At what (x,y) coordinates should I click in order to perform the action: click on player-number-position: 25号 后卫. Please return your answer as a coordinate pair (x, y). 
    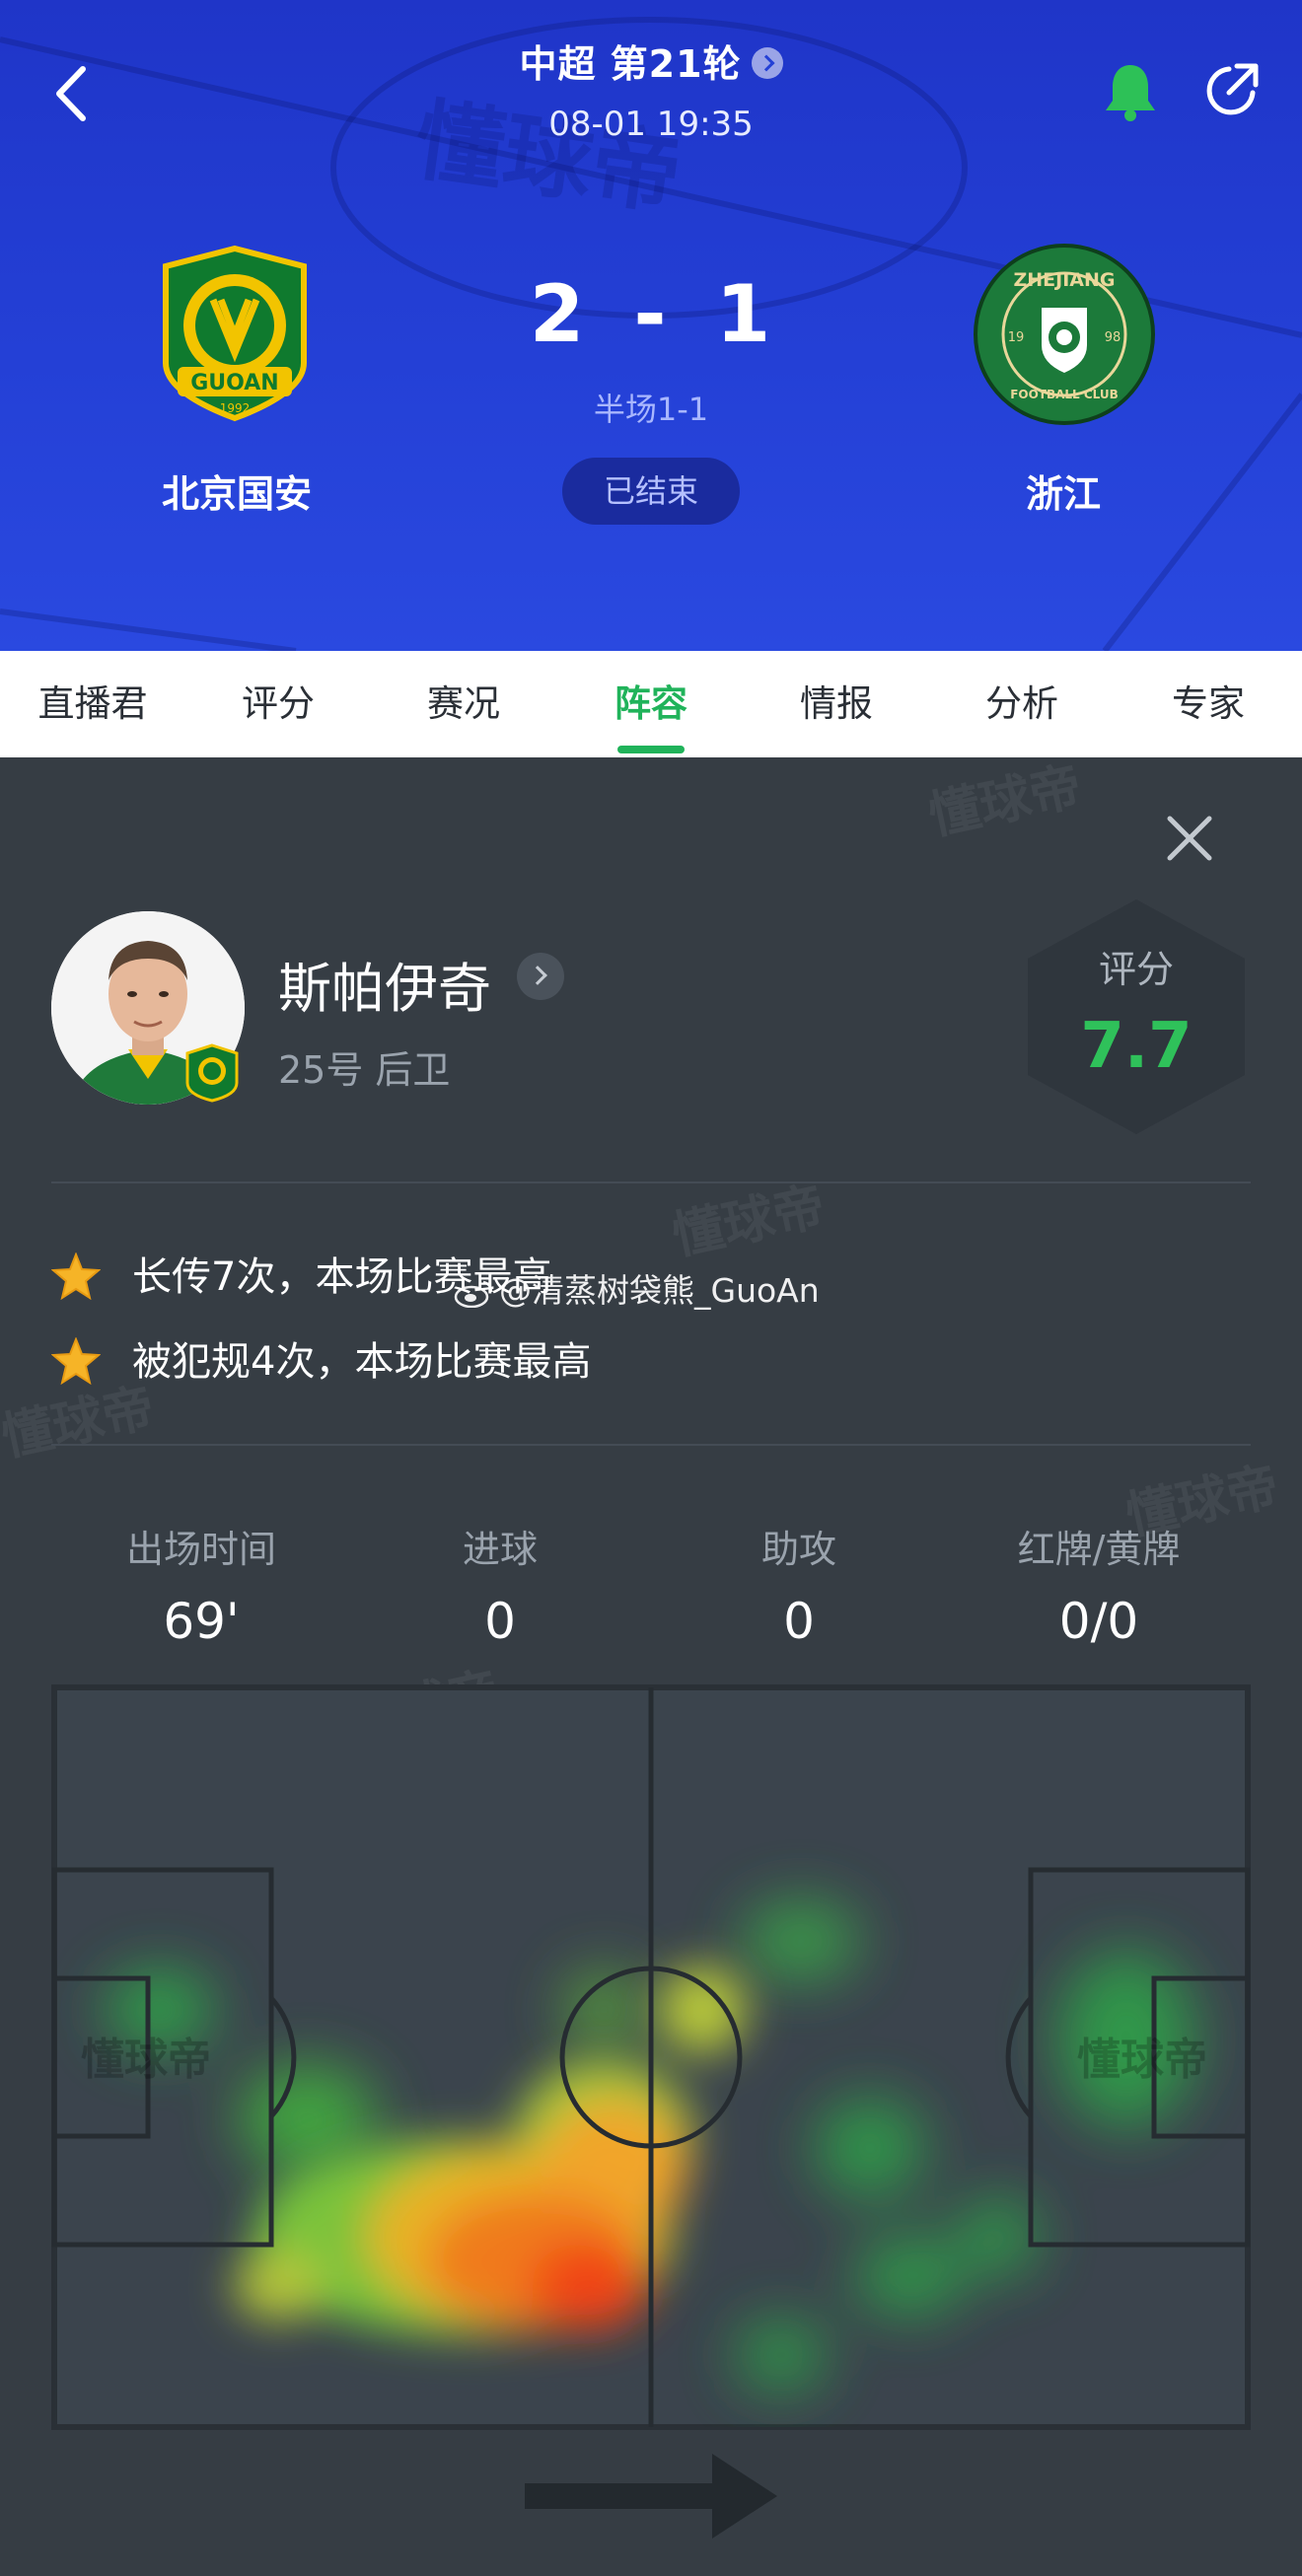
    Looking at the image, I should click on (364, 1070).